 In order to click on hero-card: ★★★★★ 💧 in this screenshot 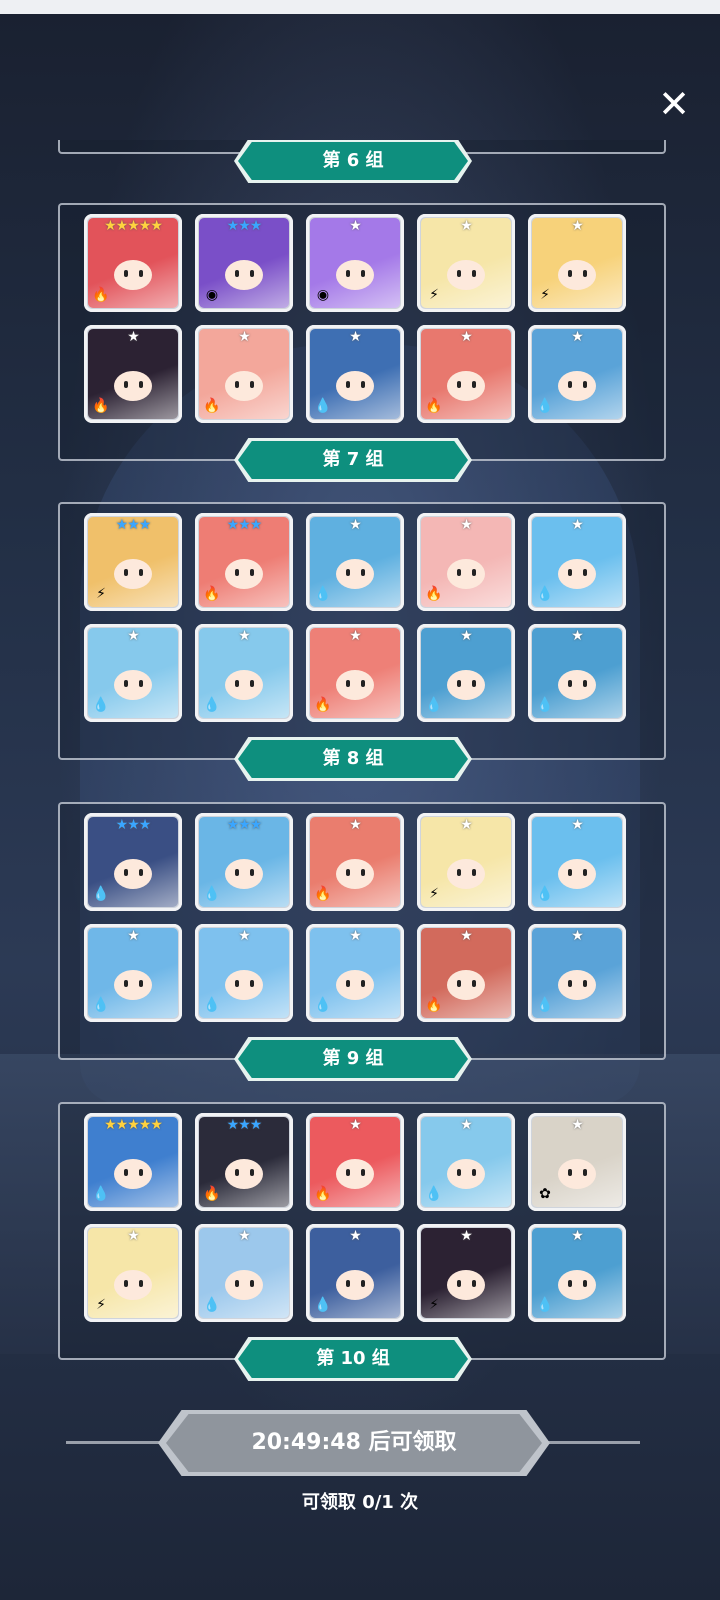, I will do `click(133, 1162)`.